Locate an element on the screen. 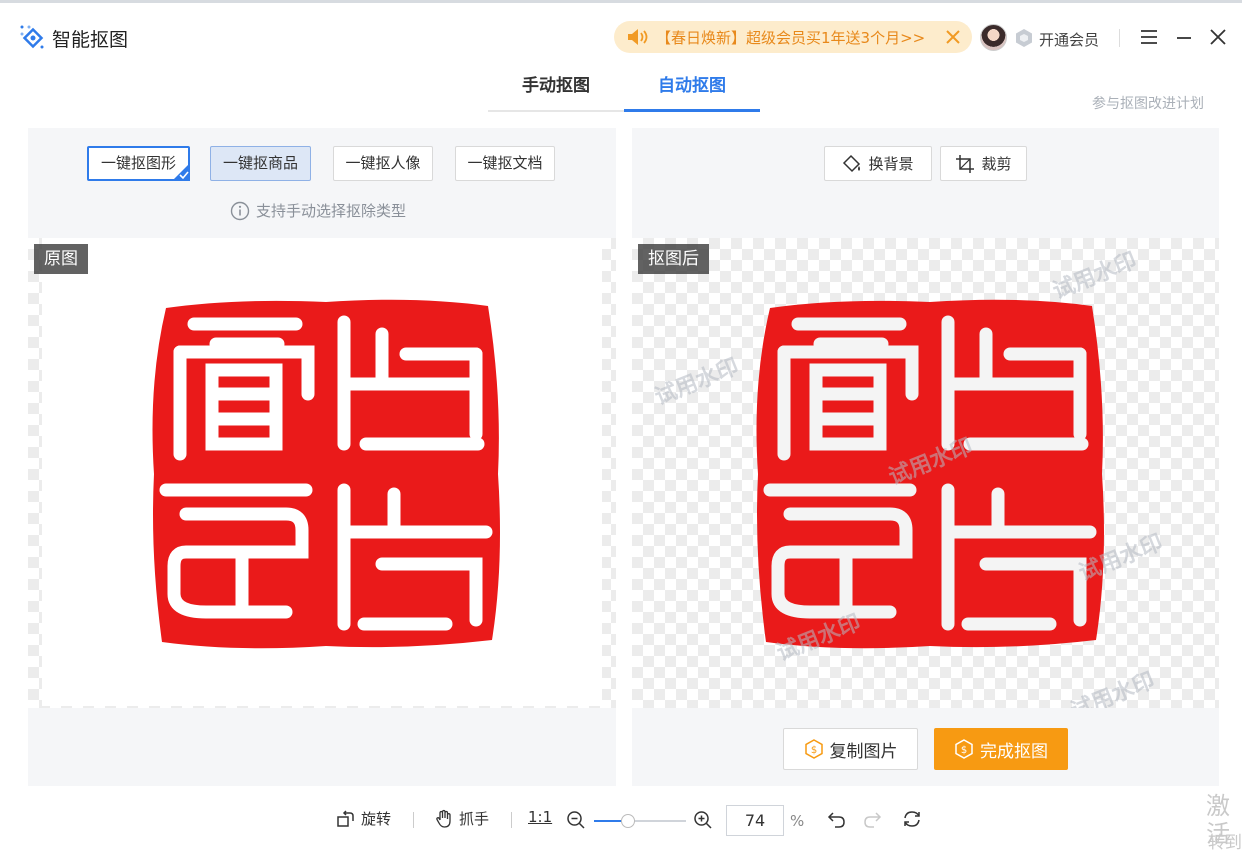 The image size is (1242, 857). finish-cutout-label: 完成抠图 is located at coordinates (1014, 751).